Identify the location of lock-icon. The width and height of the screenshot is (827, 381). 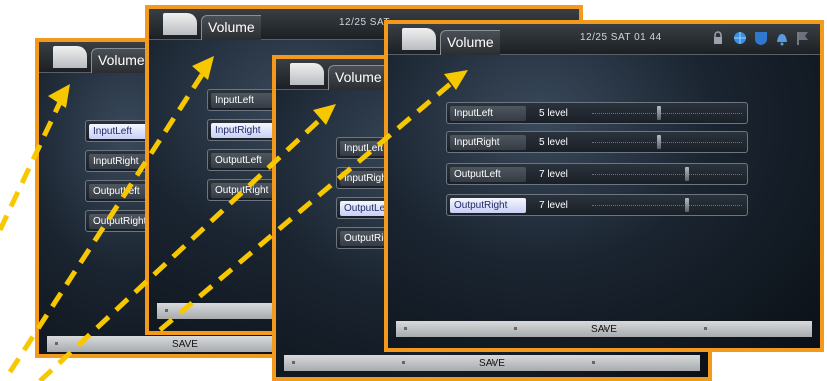
(719, 38).